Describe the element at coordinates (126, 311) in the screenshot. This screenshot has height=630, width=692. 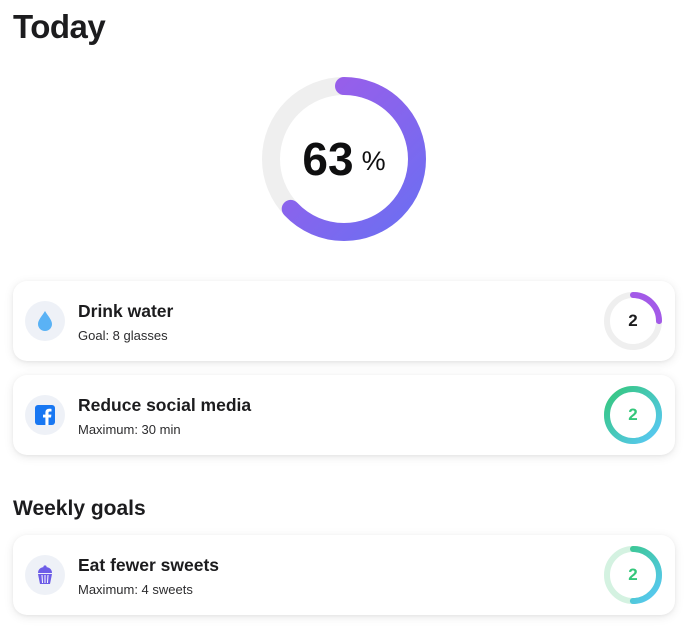
I see `habit-title: Drink water` at that location.